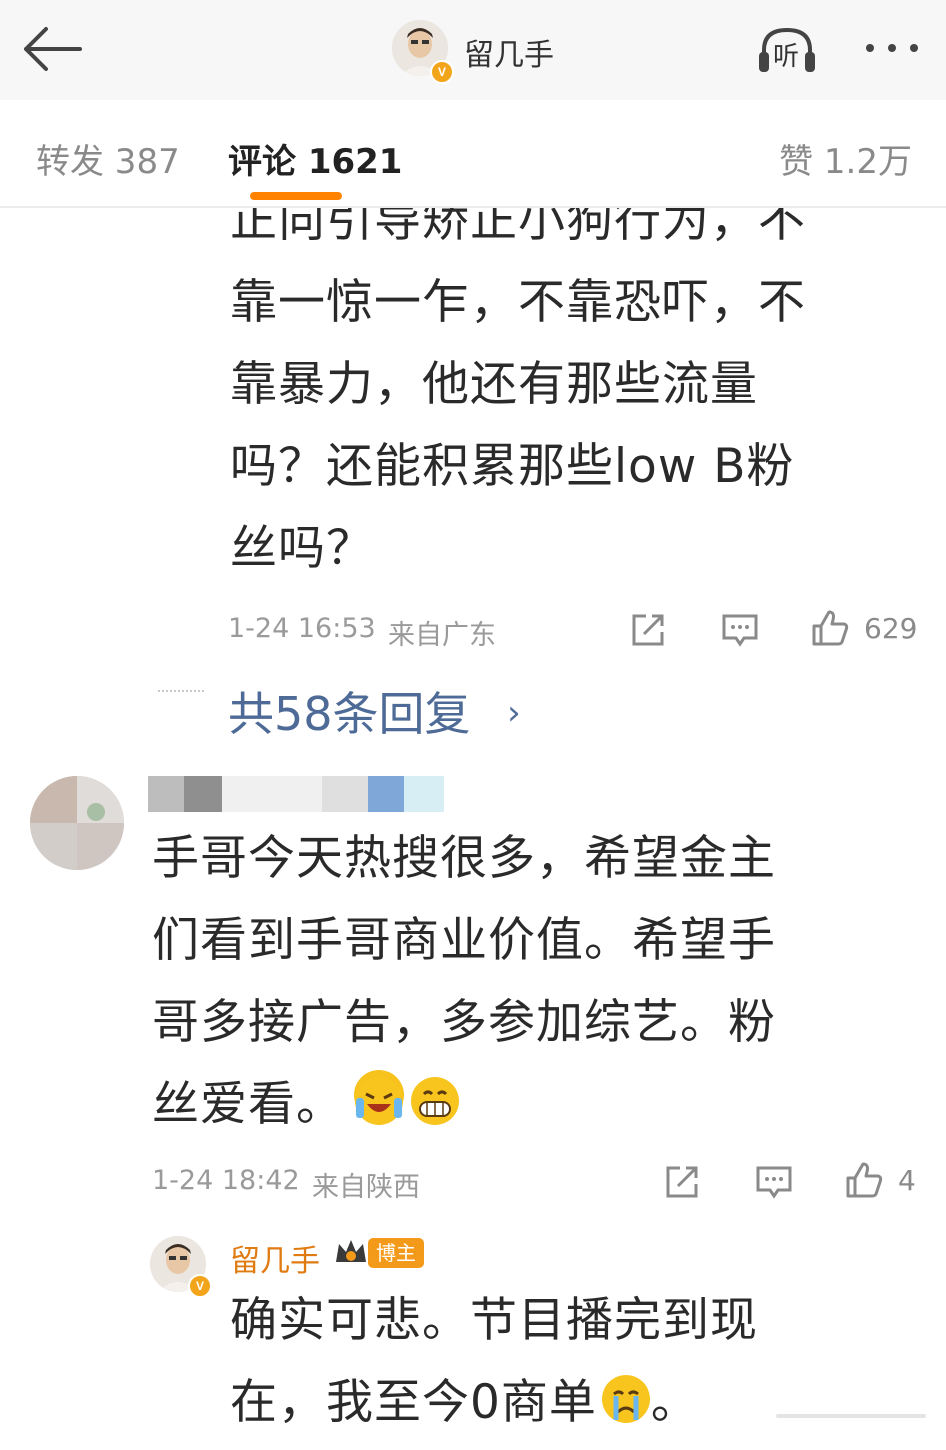 The image size is (946, 1450). What do you see at coordinates (315, 158) in the screenshot?
I see `tab-comments: 评论 1621` at bounding box center [315, 158].